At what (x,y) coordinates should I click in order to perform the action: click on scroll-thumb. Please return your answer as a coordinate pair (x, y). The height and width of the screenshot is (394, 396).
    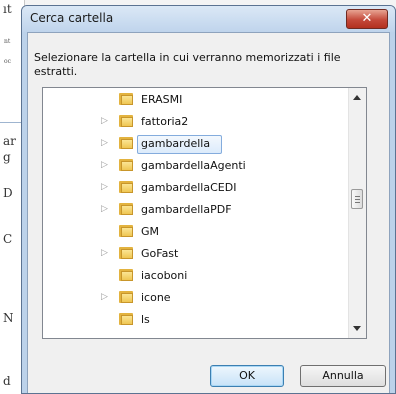
    Looking at the image, I should click on (357, 199).